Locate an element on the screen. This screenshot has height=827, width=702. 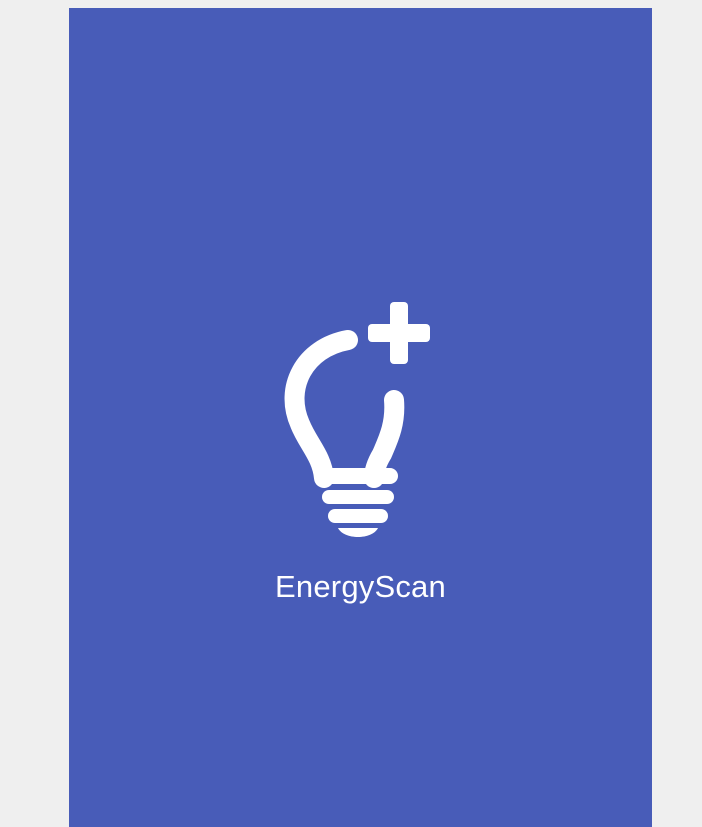
lightbulb-plus-icon is located at coordinates (362, 421).